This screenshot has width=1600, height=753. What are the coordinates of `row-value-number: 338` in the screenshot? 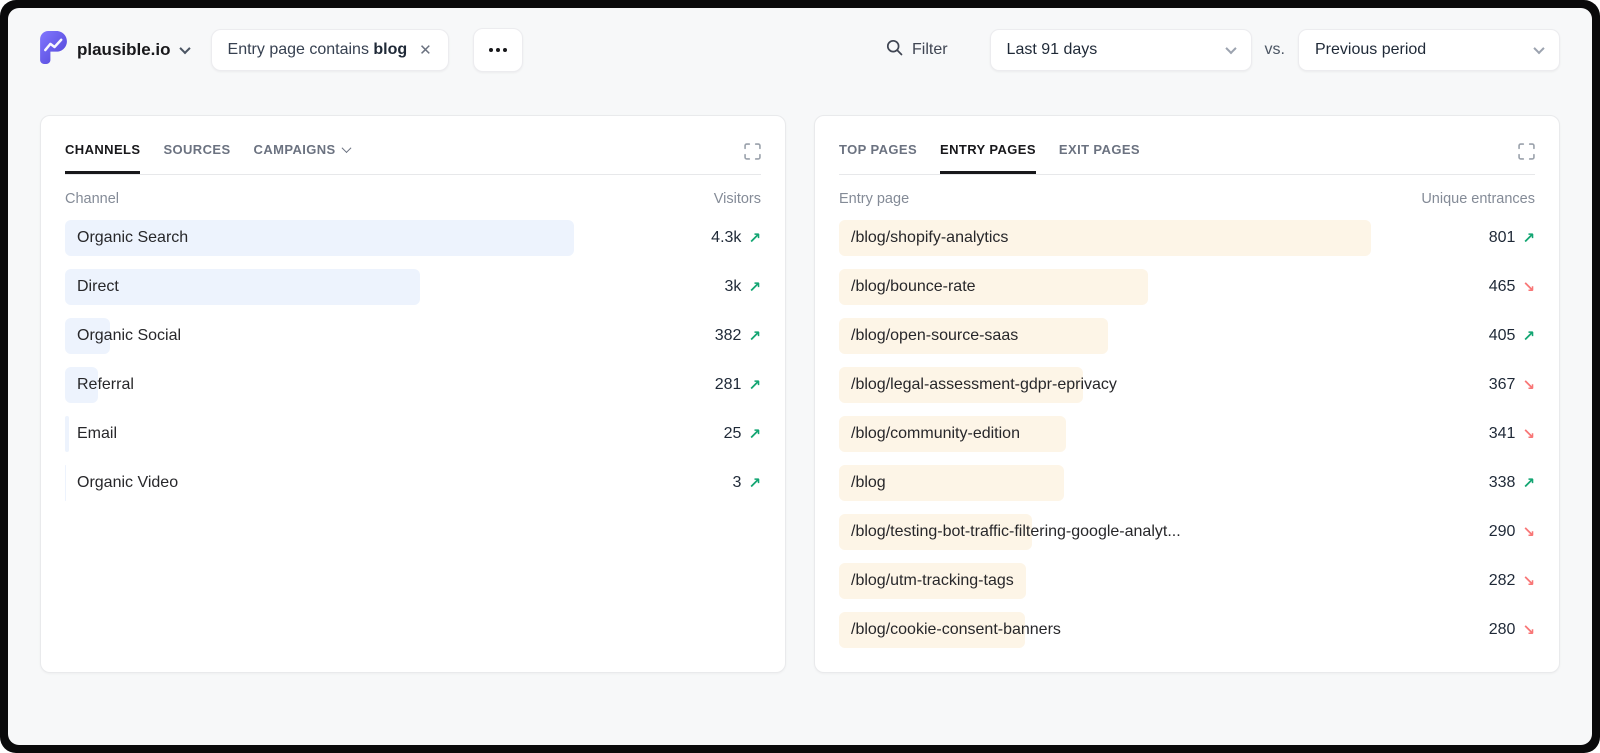 It's located at (1502, 482).